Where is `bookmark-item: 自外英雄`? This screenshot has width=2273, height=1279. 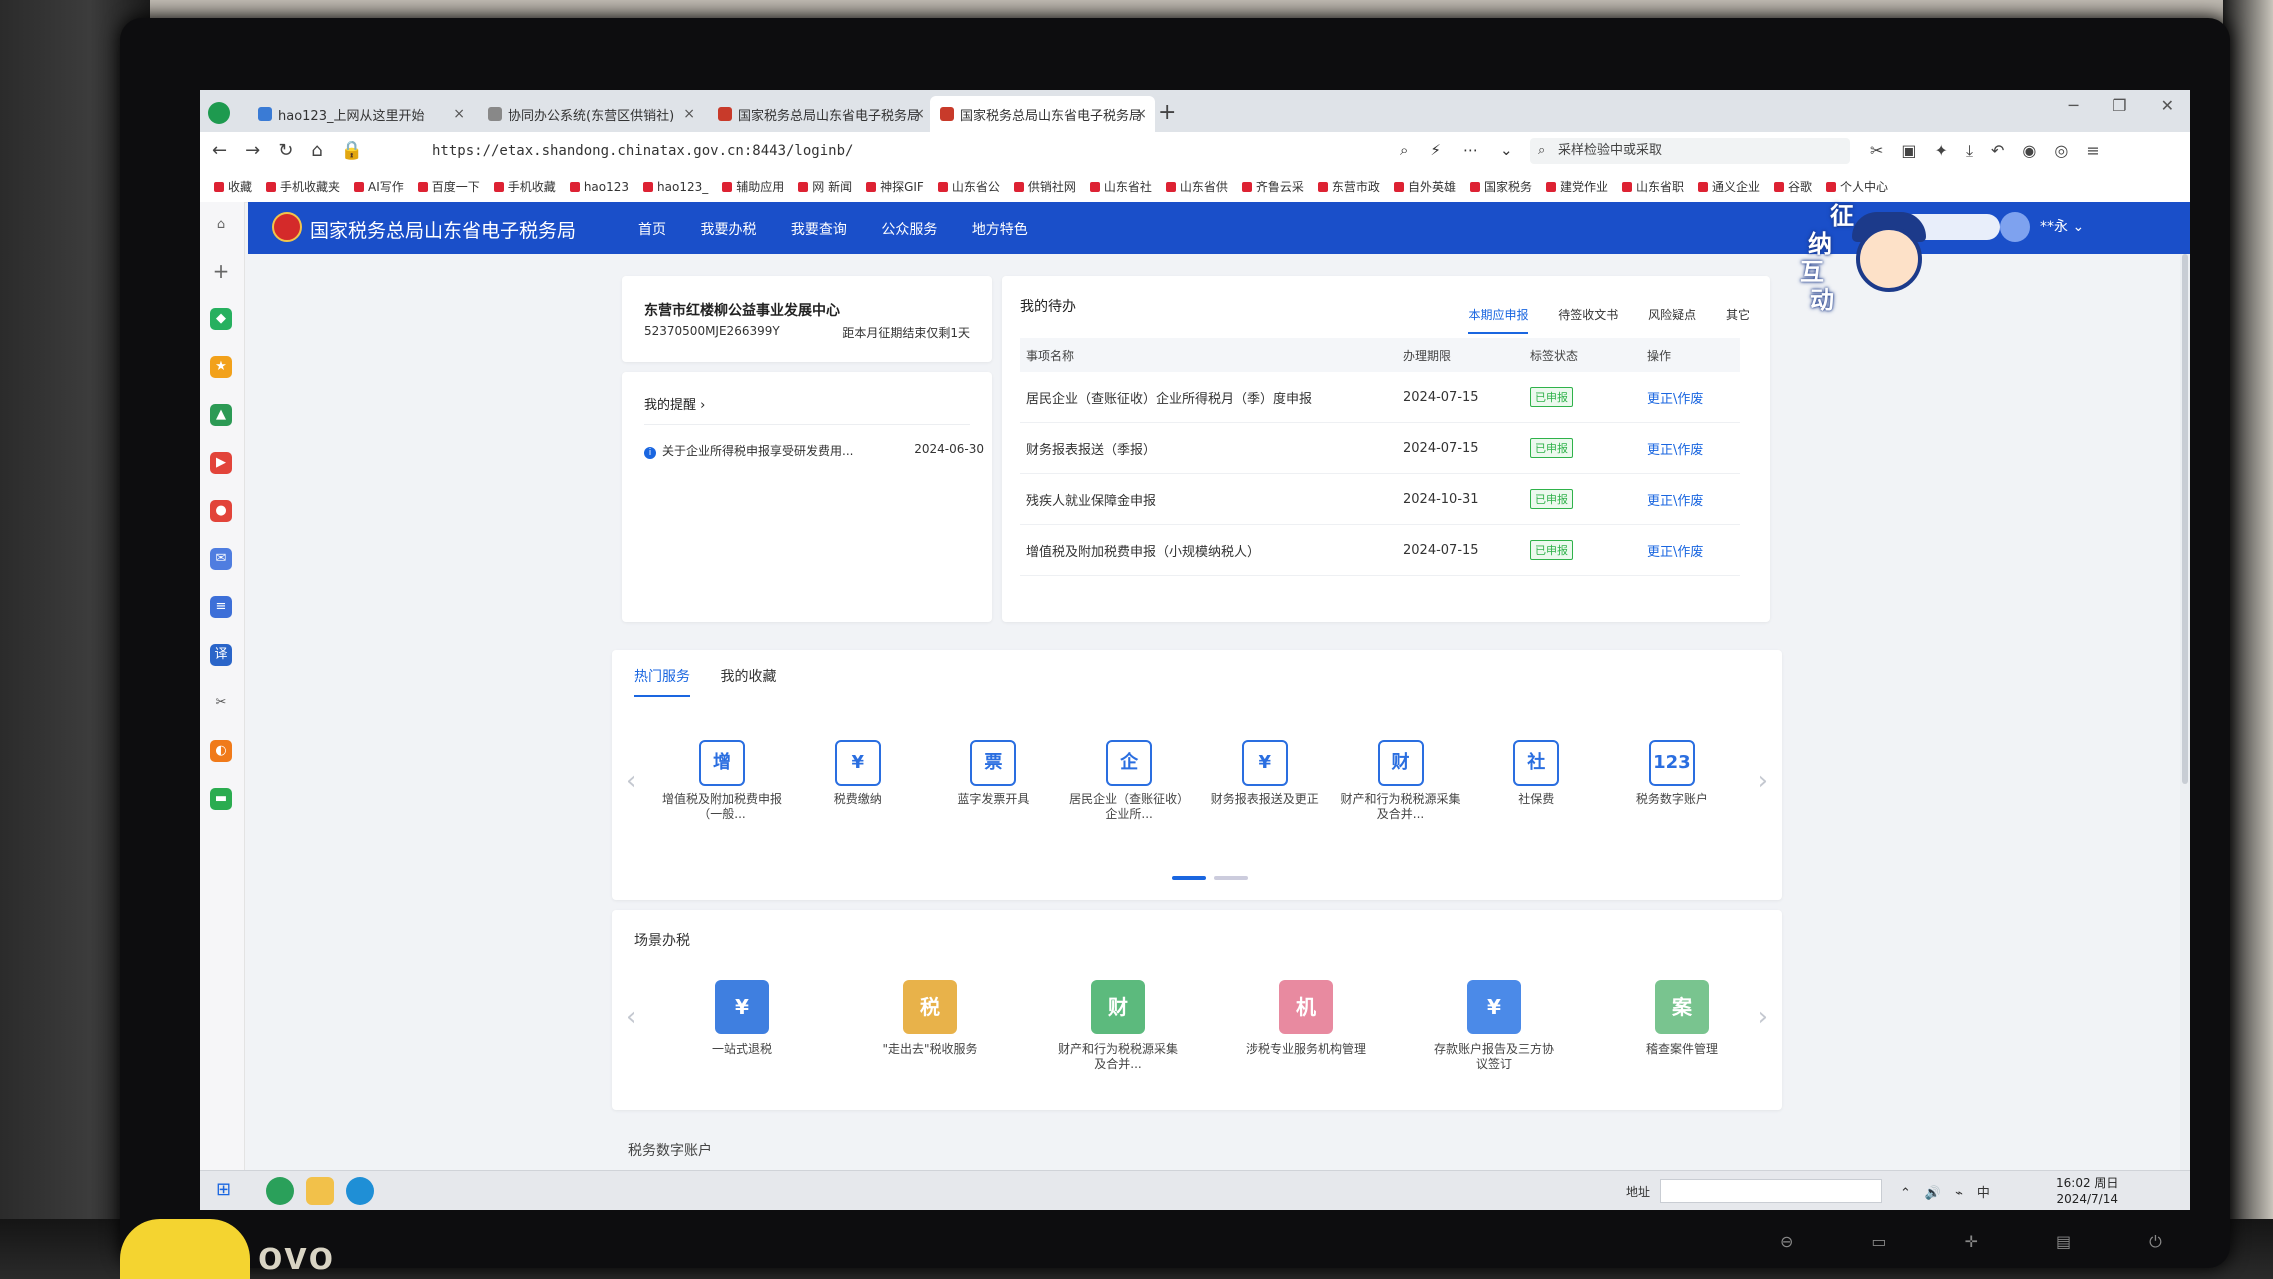
bookmark-item: 自外英雄 is located at coordinates (1424, 187).